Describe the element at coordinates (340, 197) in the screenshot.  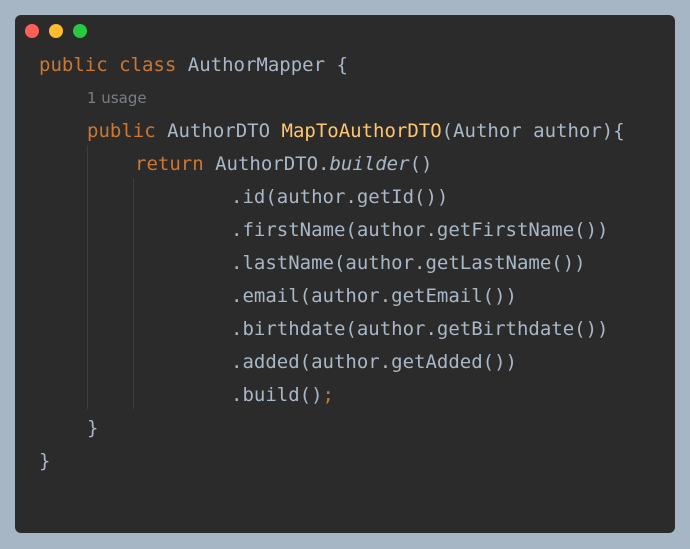
I see `code-line-chain-id: .id(author.getId())` at that location.